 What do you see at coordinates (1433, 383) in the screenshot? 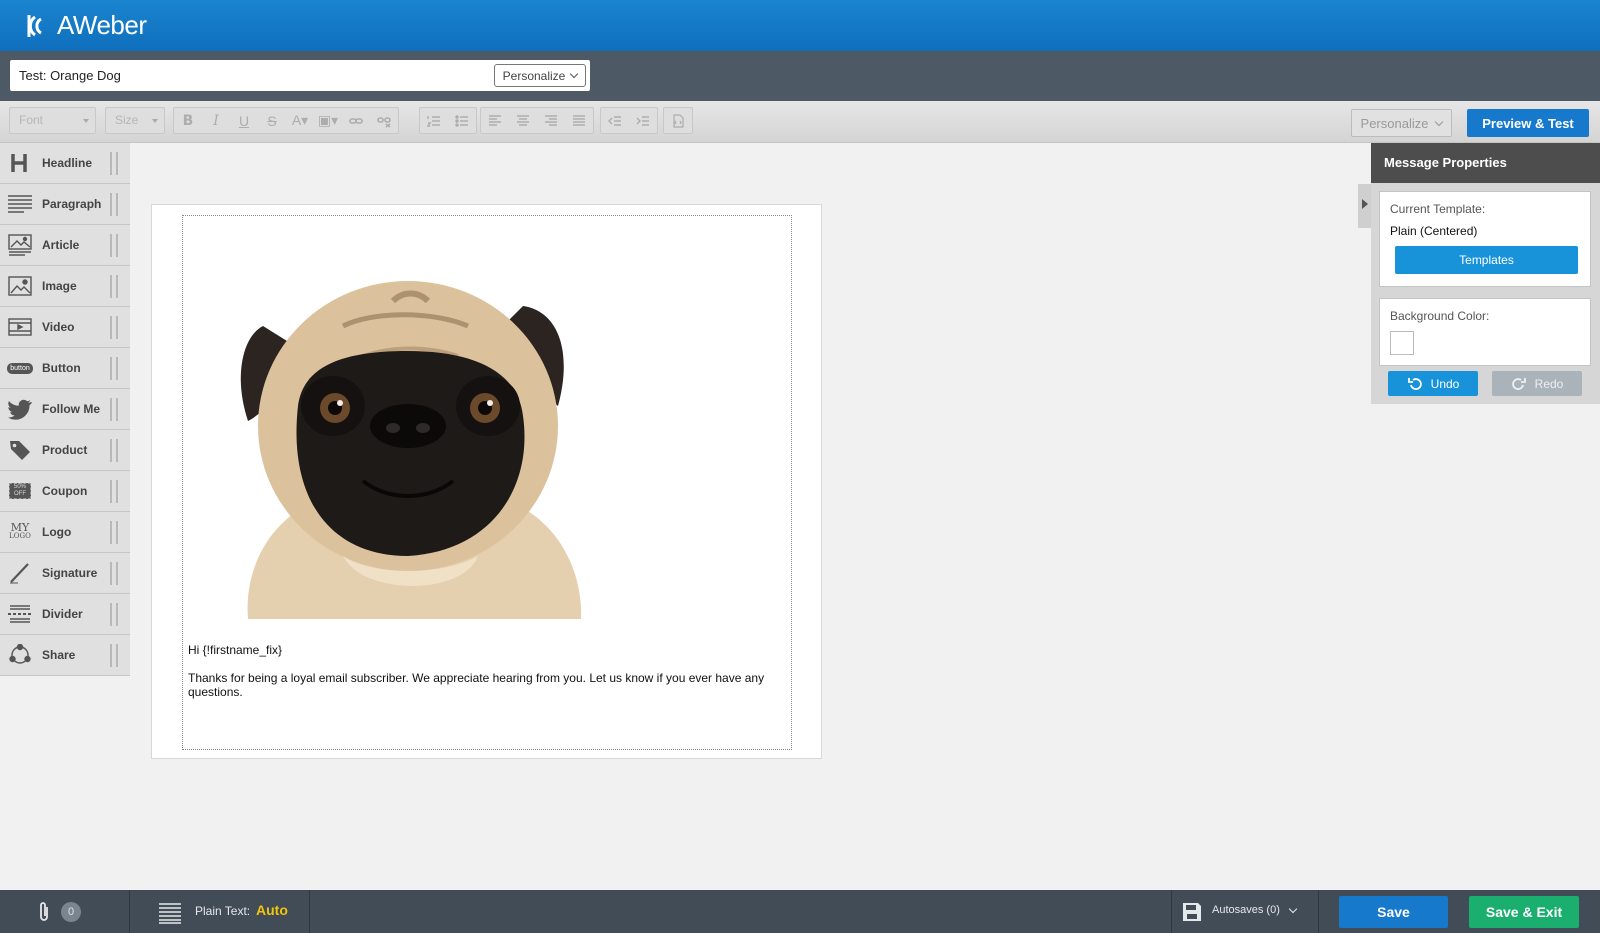
I see `undo-button: Undo` at bounding box center [1433, 383].